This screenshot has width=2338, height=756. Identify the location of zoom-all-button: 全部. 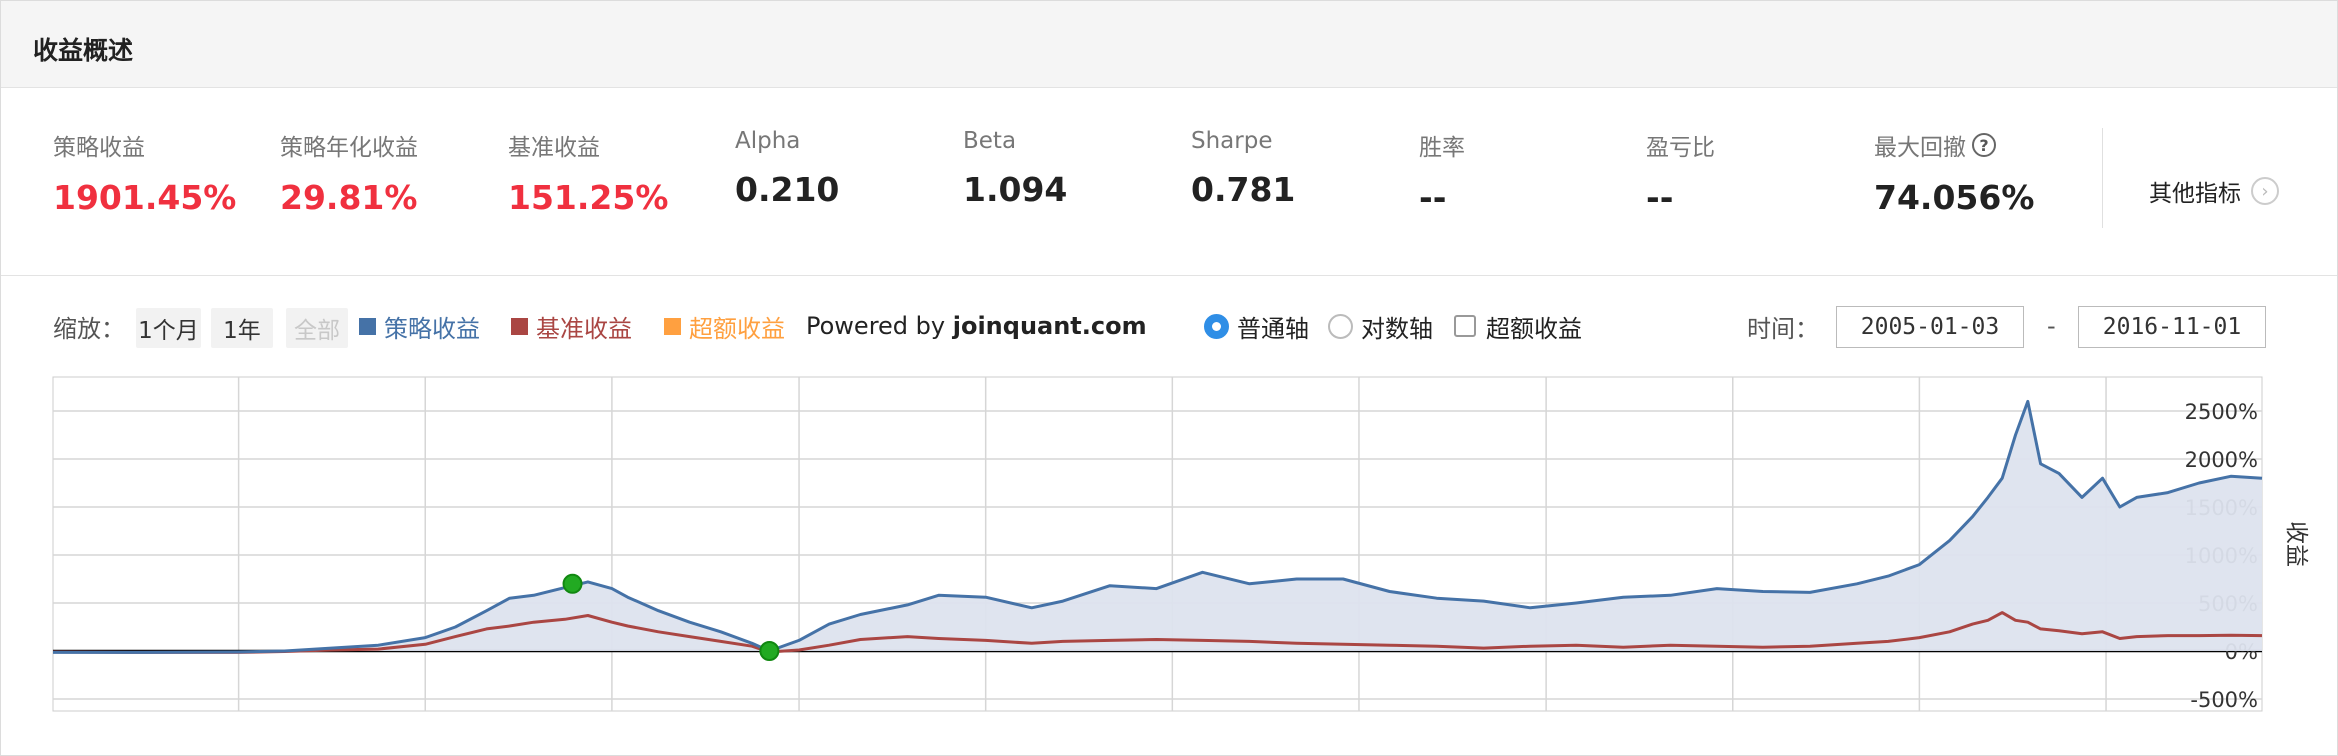
(317, 328).